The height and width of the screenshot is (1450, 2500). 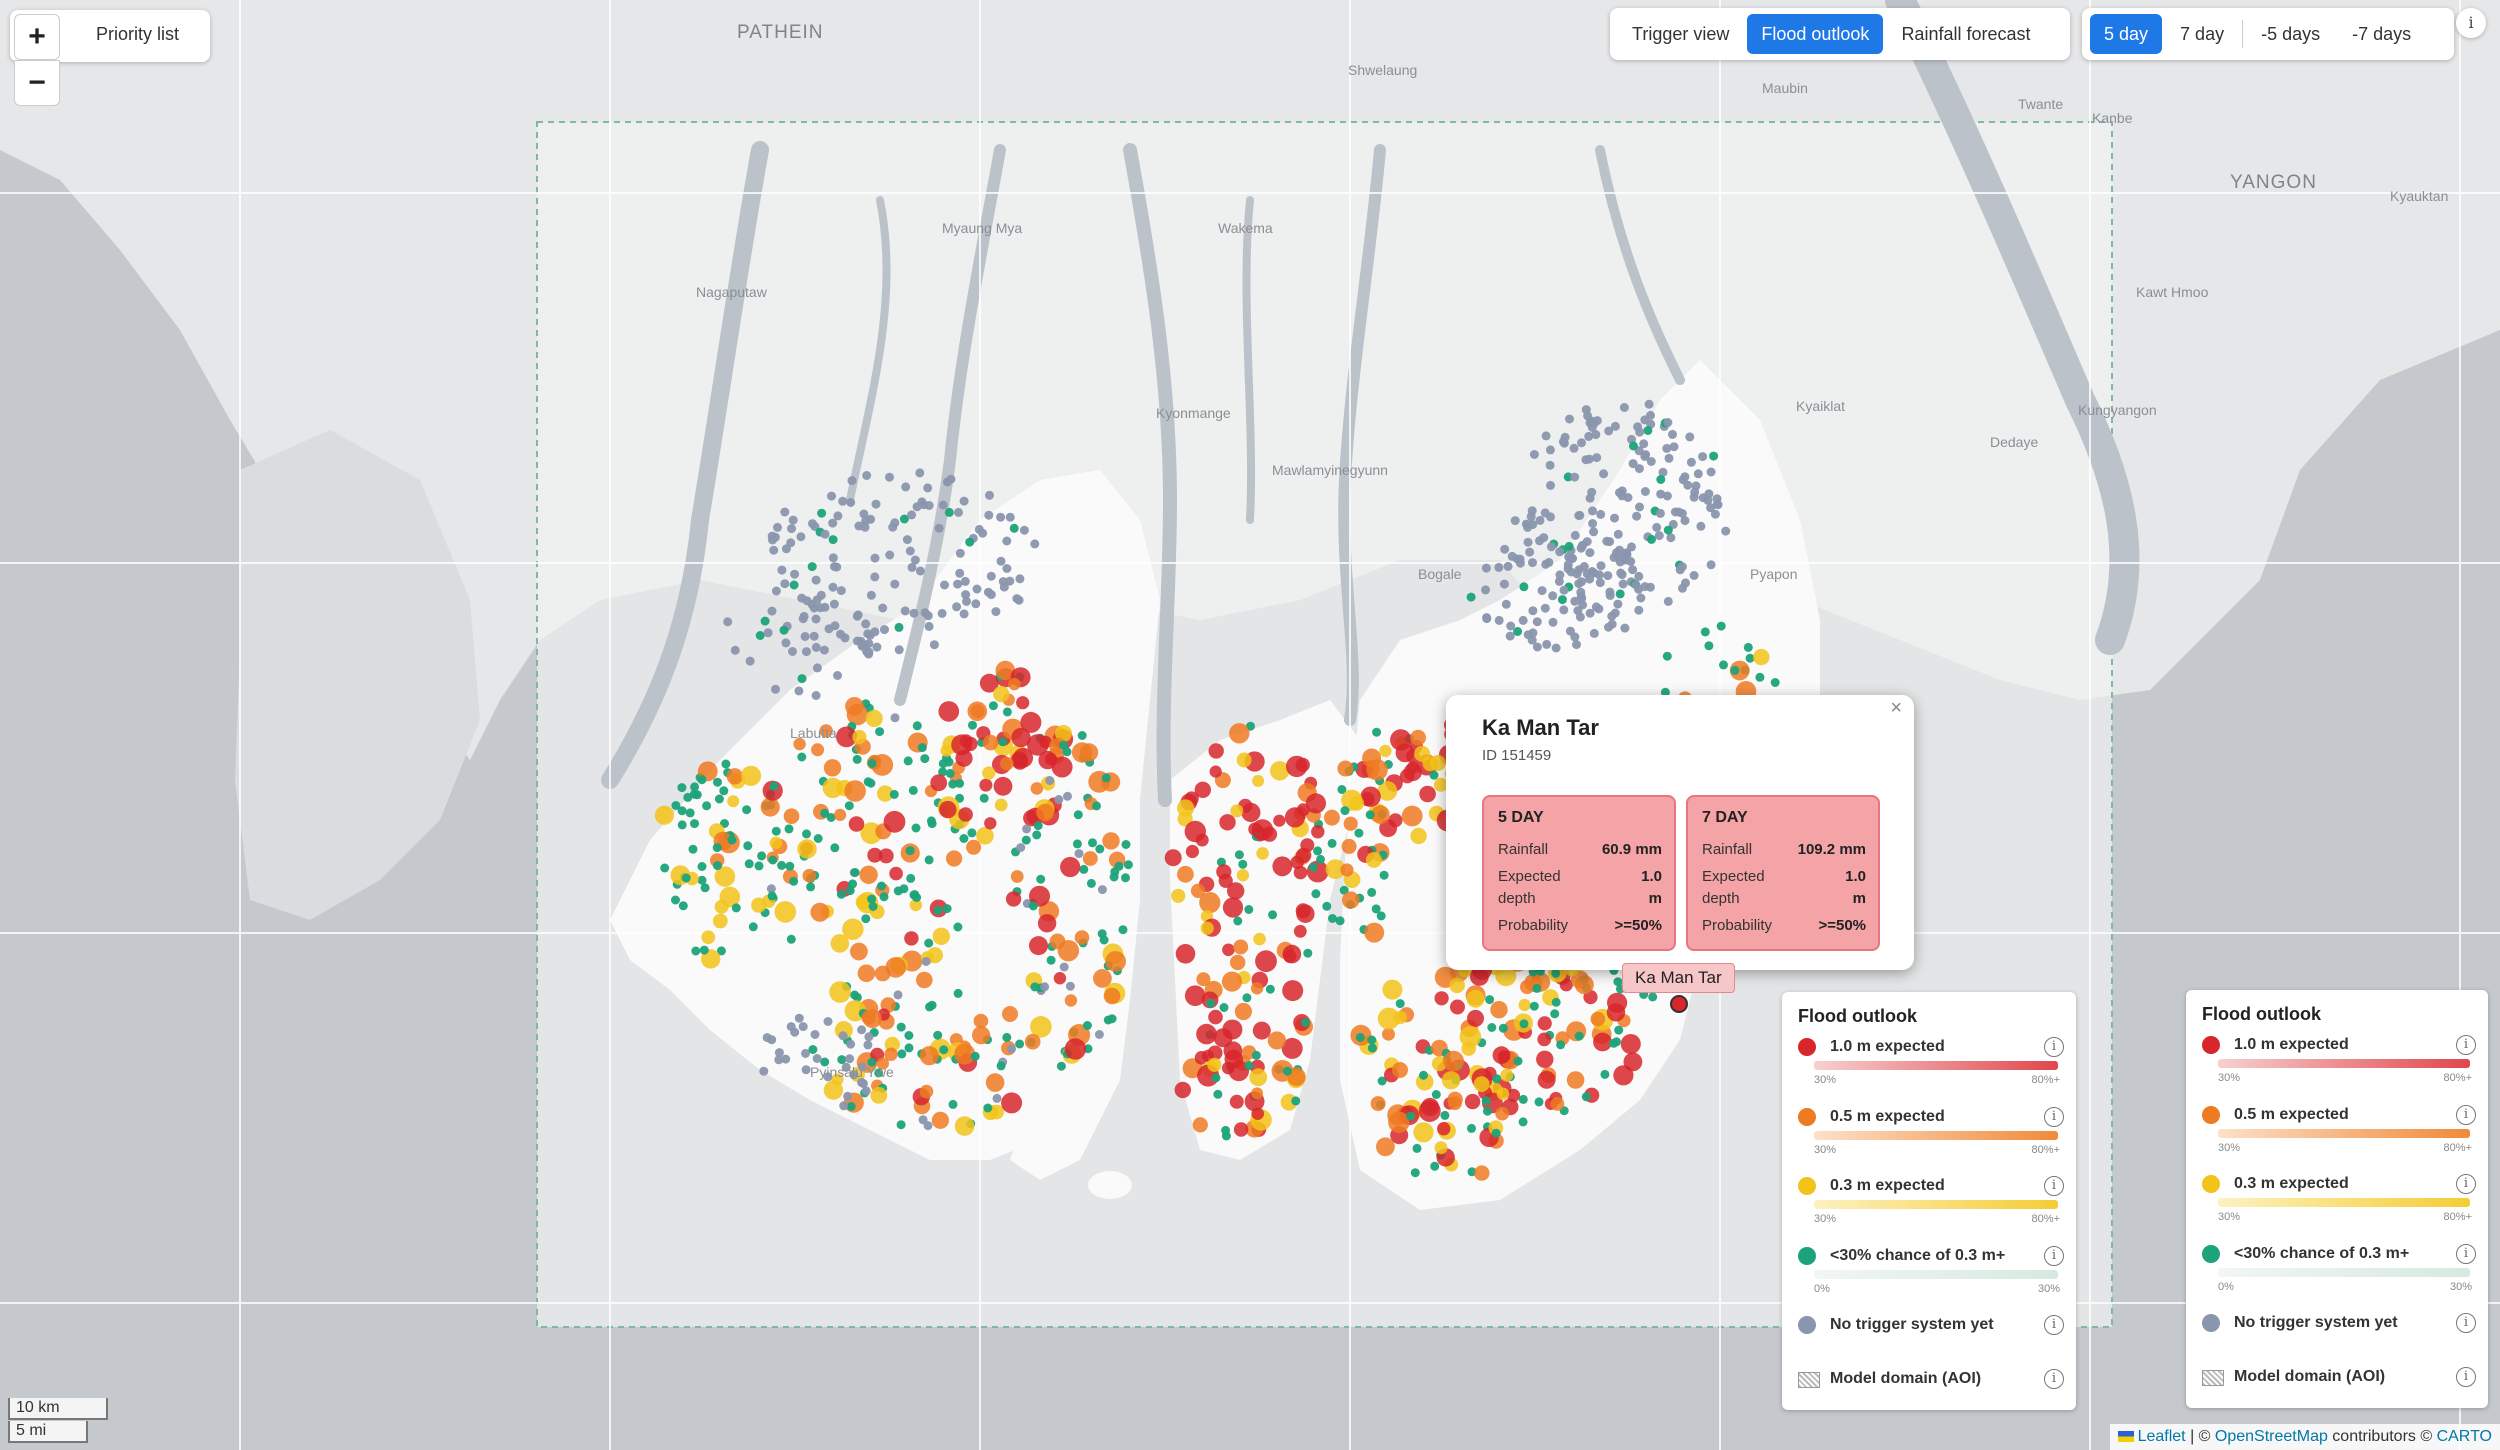 What do you see at coordinates (2464, 1436) in the screenshot?
I see `carto-link: CARTO` at bounding box center [2464, 1436].